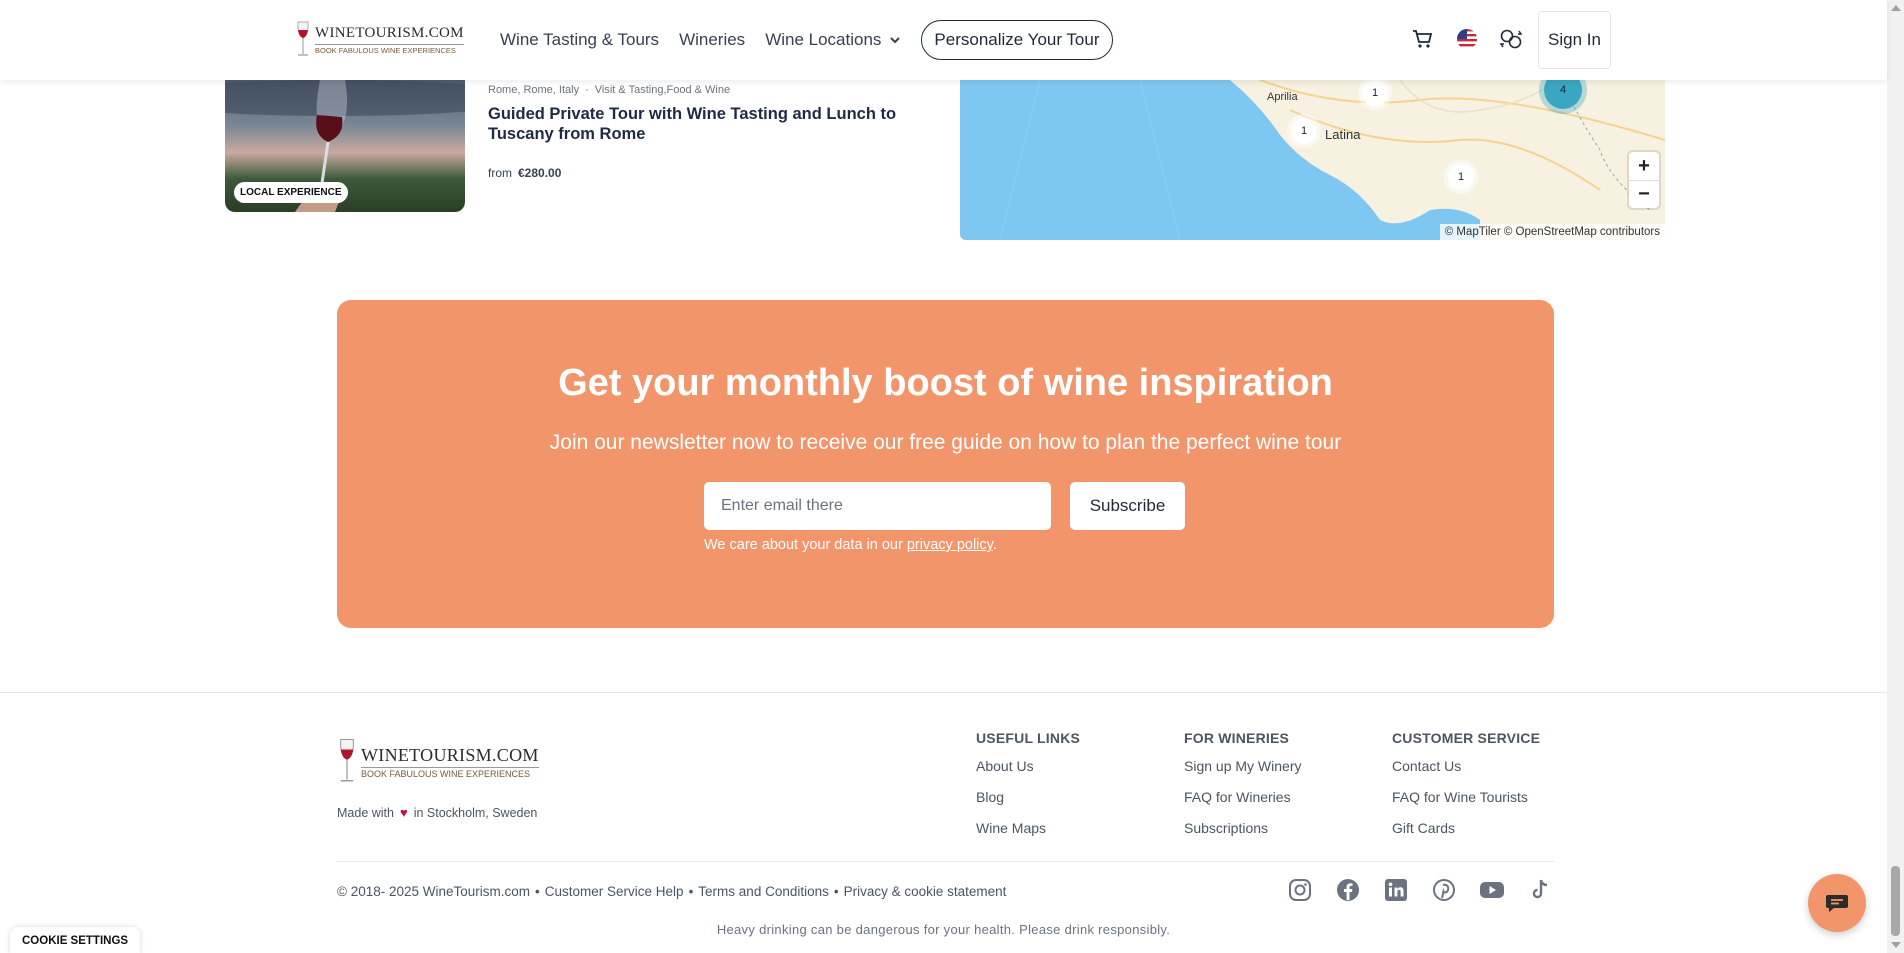 The image size is (1904, 953). What do you see at coordinates (403, 812) in the screenshot?
I see `heart-icon: ♥` at bounding box center [403, 812].